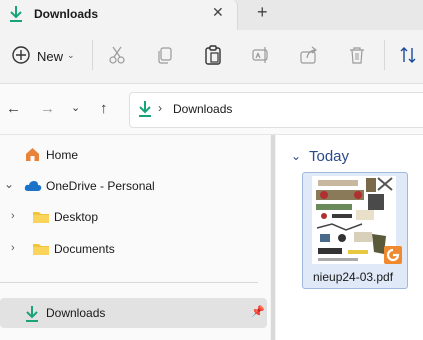 The image size is (423, 340). What do you see at coordinates (47, 108) in the screenshot?
I see `forward-icon: →` at bounding box center [47, 108].